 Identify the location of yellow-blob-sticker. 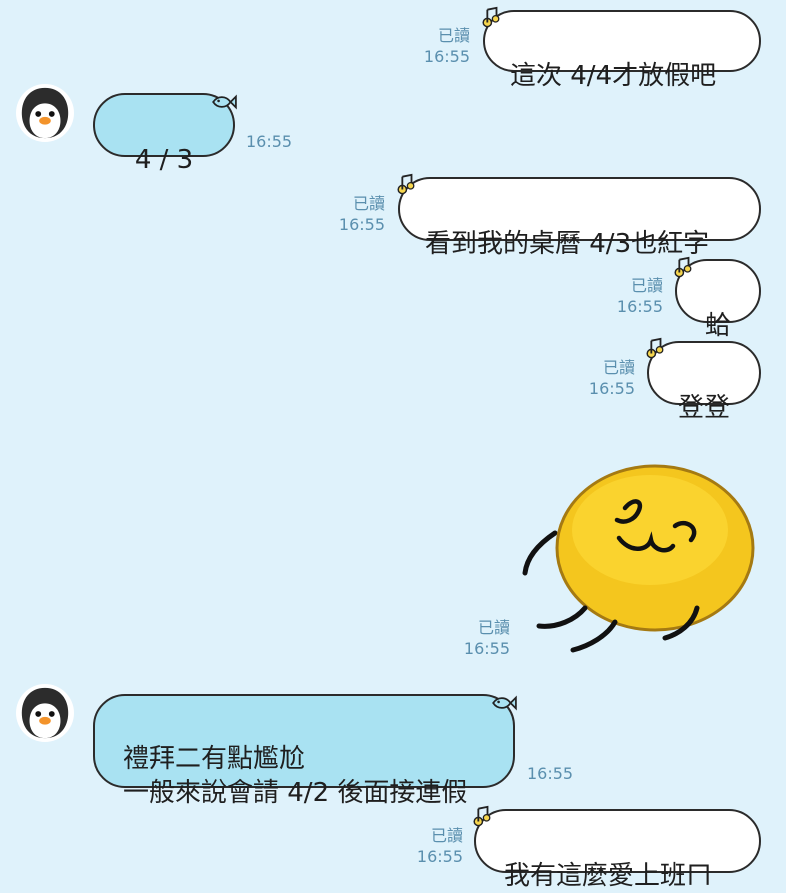
(640, 558).